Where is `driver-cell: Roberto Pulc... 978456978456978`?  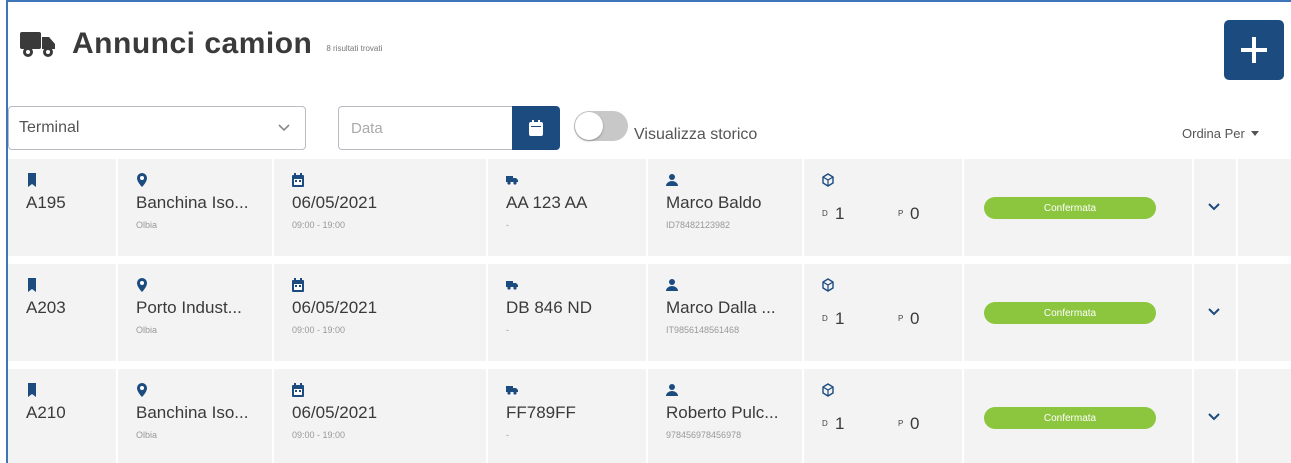 driver-cell: Roberto Pulc... 978456978456978 is located at coordinates (726, 416).